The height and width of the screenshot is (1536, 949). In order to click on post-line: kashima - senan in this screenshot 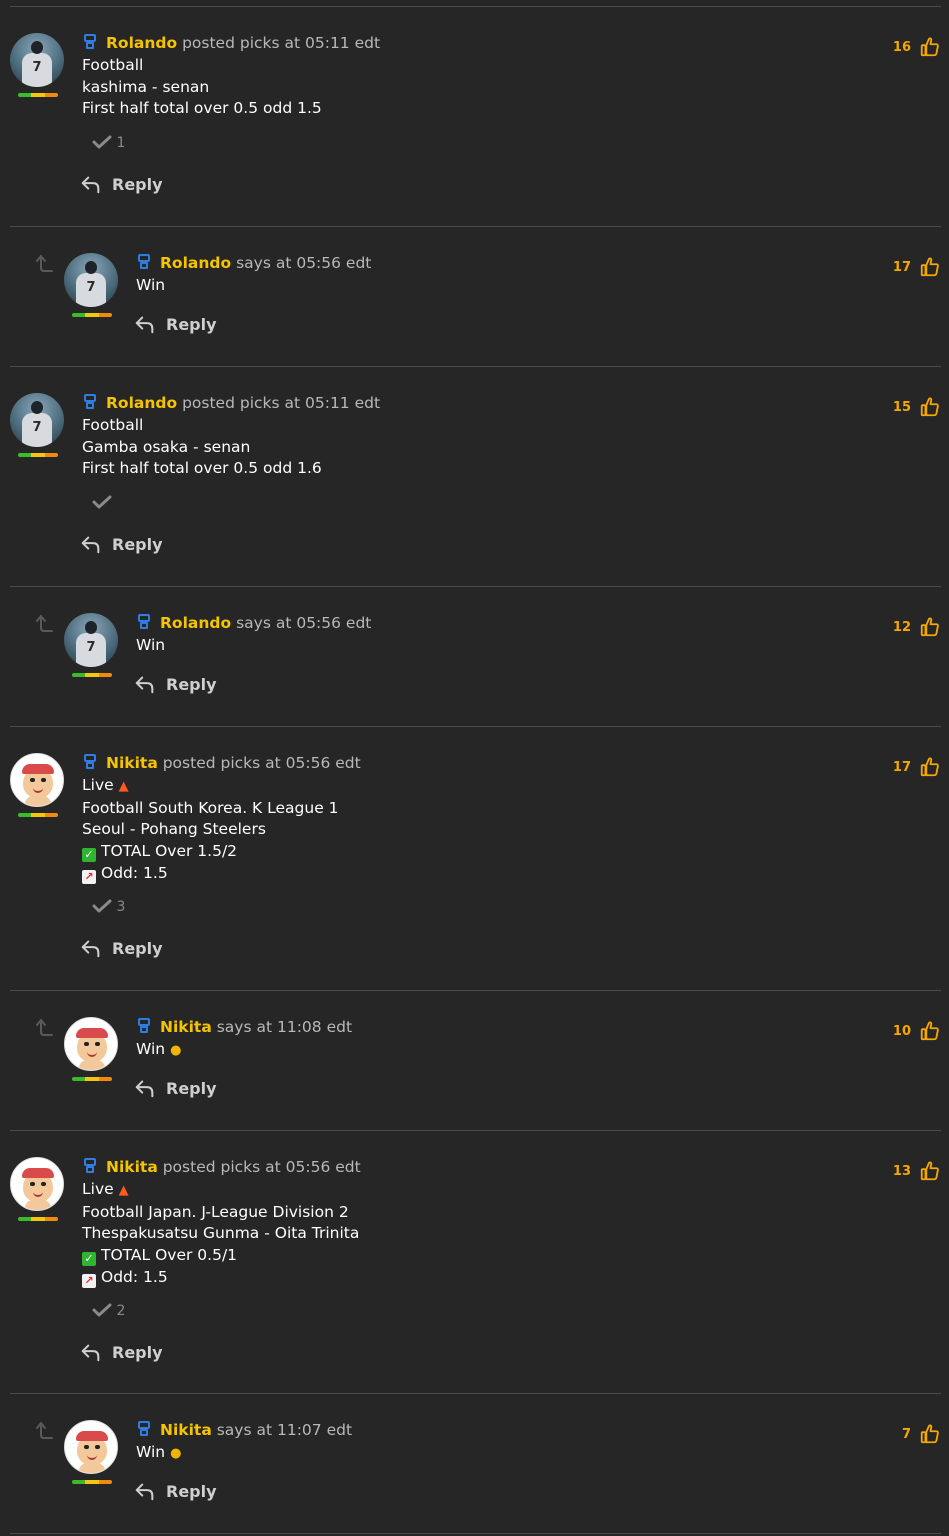, I will do `click(146, 86)`.